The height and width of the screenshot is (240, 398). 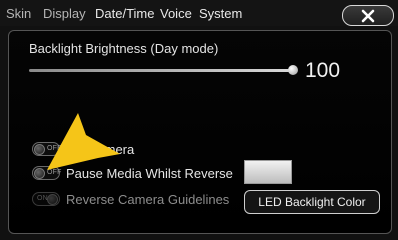 I want to click on close-button, so click(x=368, y=15).